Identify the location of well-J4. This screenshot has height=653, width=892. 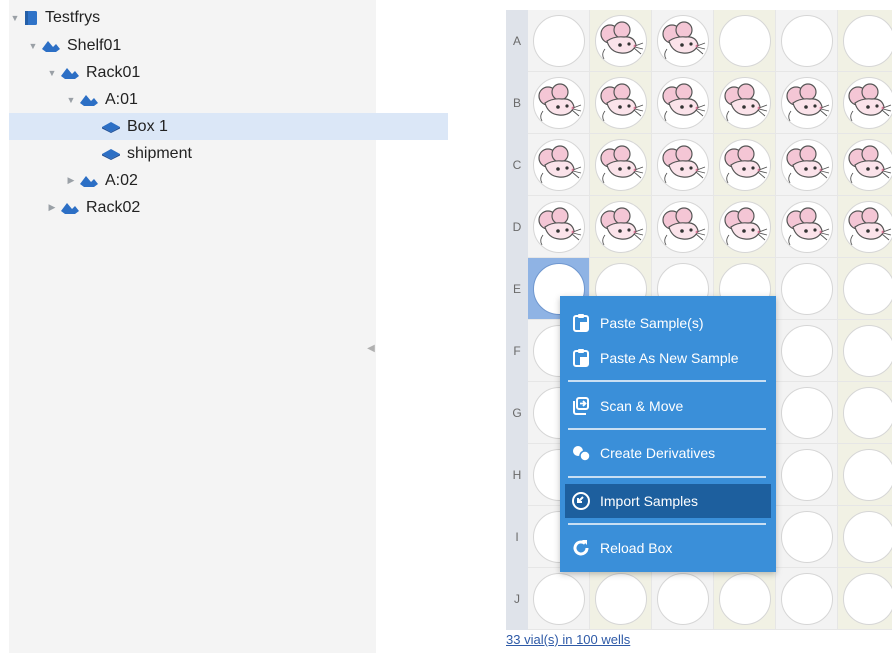
(745, 599).